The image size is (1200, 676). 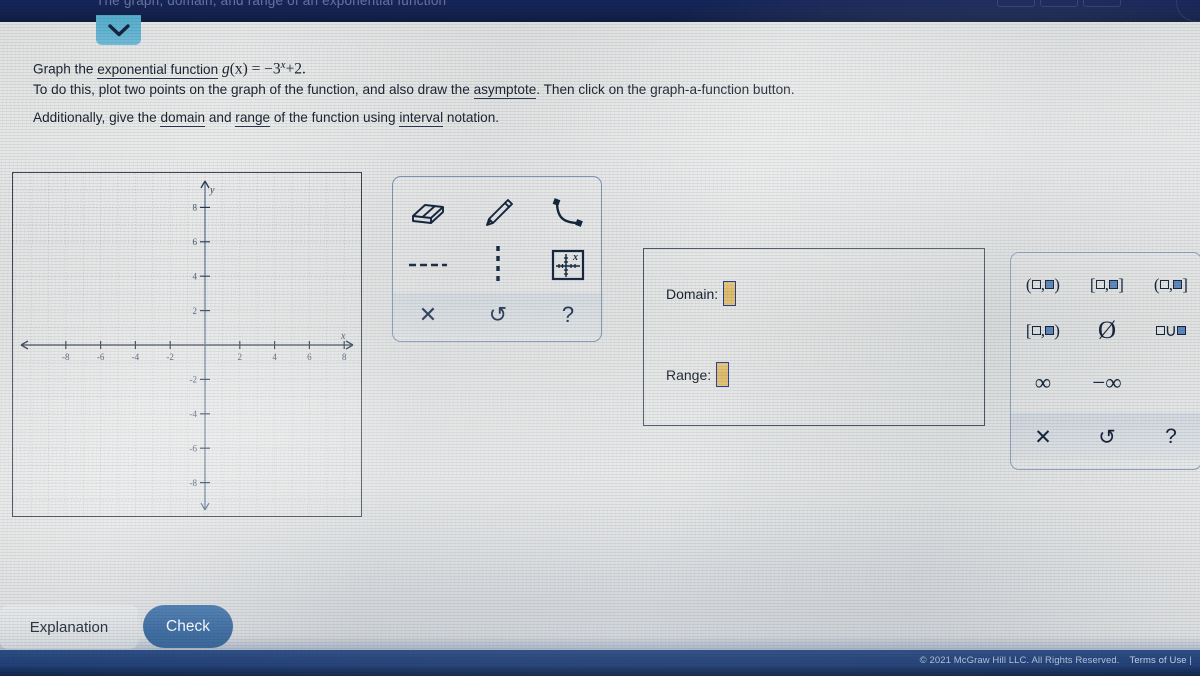 I want to click on toolbar-help-button: ?, so click(x=568, y=315).